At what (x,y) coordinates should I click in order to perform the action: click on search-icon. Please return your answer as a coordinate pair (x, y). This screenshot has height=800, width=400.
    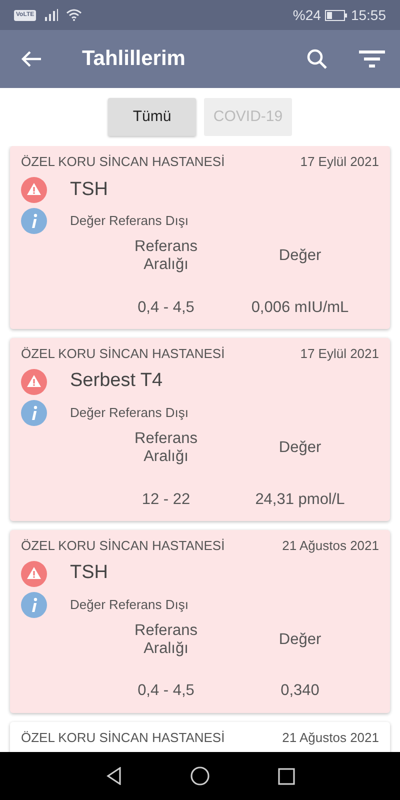
    Looking at the image, I should click on (317, 59).